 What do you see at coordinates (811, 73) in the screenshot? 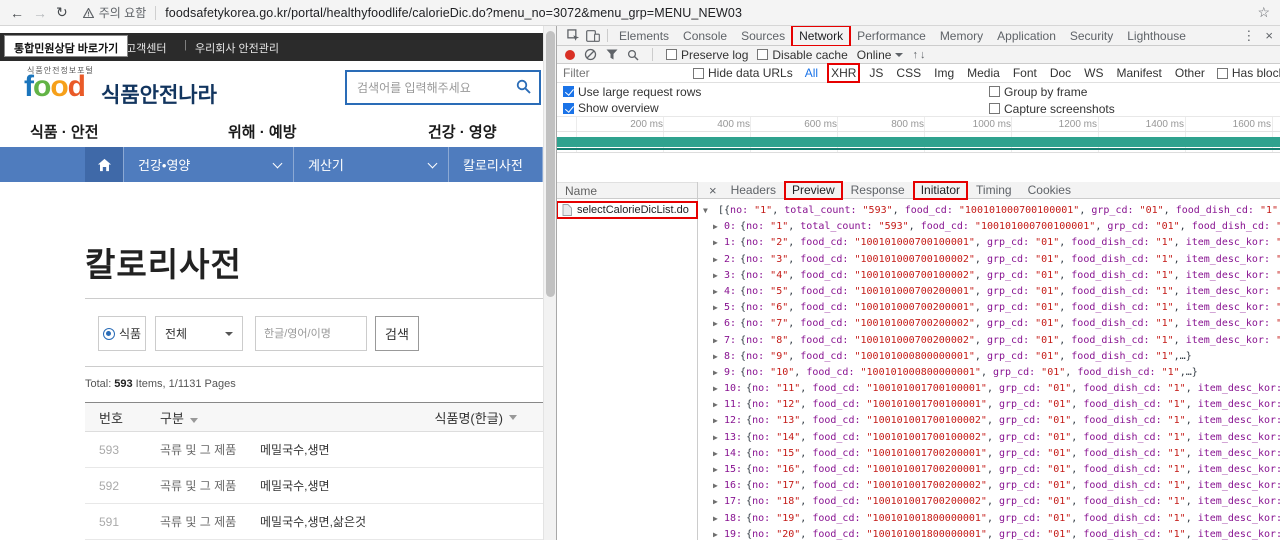
I see `resource-type-filter: All` at bounding box center [811, 73].